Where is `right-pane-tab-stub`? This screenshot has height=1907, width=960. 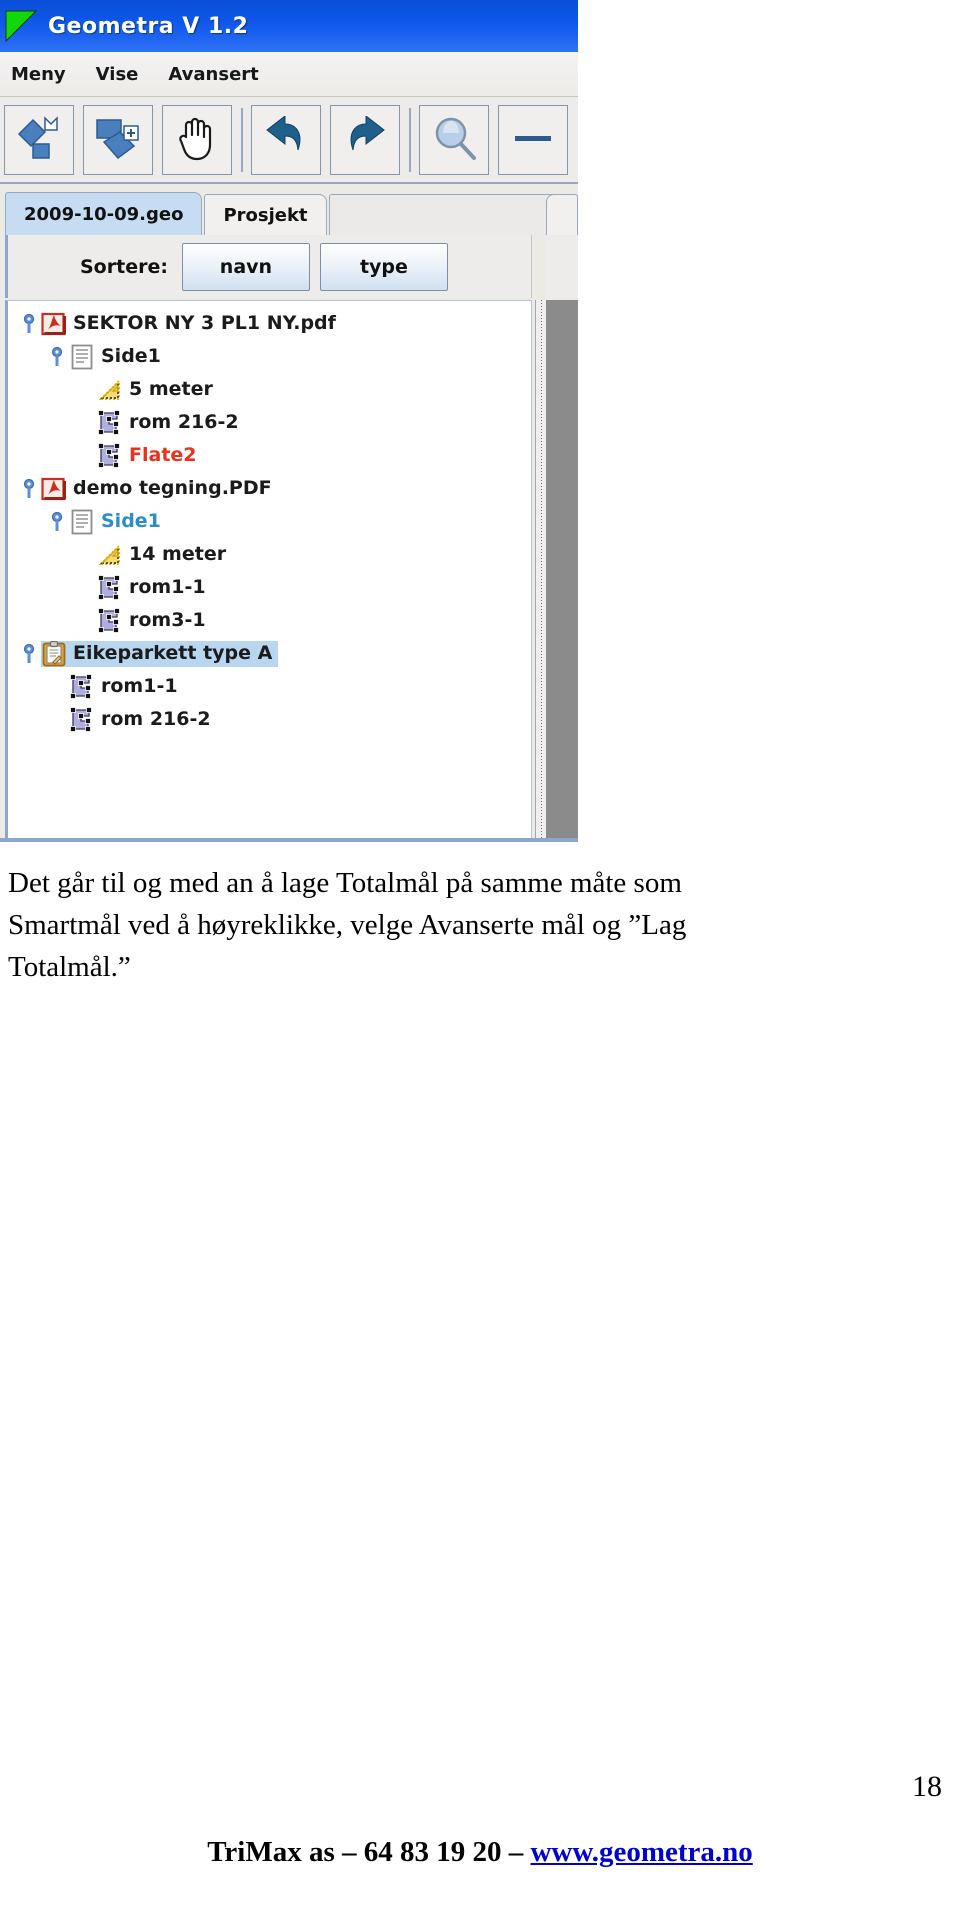
right-pane-tab-stub is located at coordinates (562, 213).